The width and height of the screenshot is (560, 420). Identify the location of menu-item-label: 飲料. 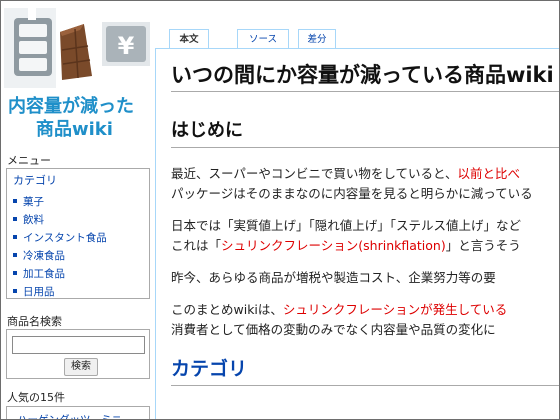
(33, 220).